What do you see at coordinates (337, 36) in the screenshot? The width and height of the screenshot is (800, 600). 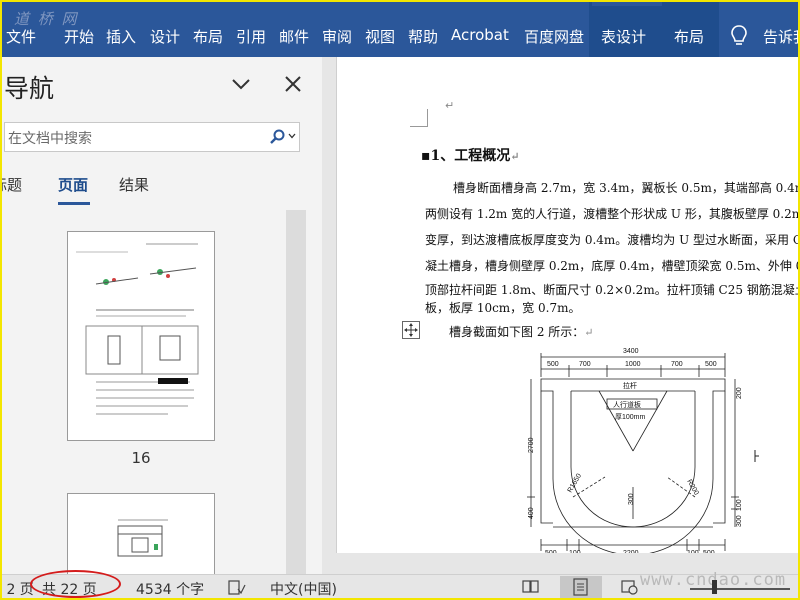 I see `tab-review: 审阅` at bounding box center [337, 36].